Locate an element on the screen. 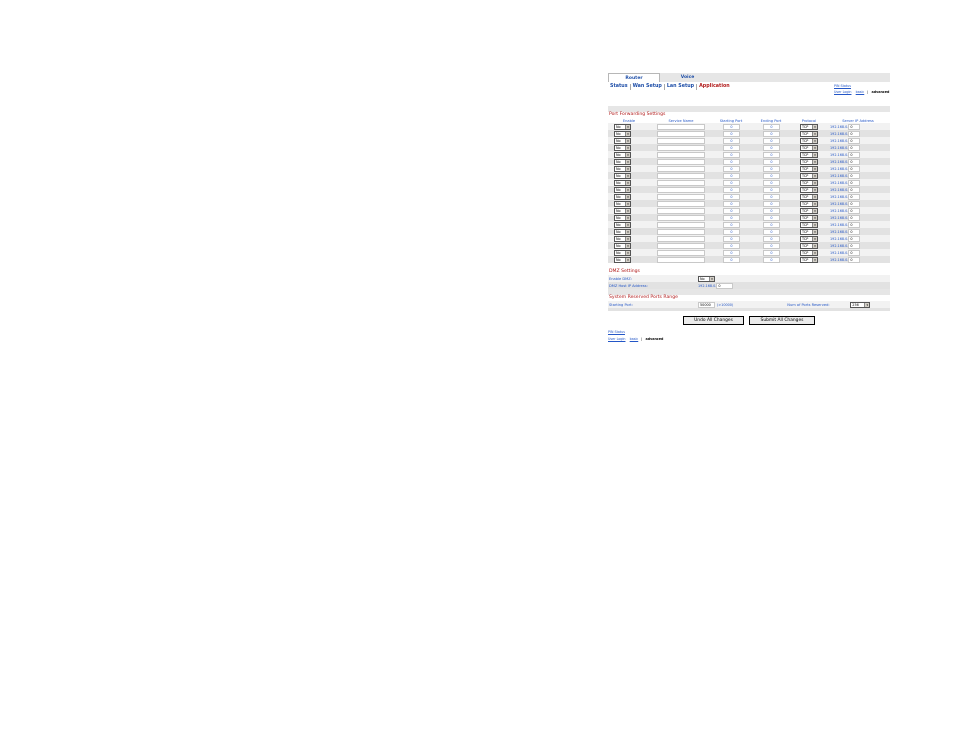 The width and height of the screenshot is (954, 737). subtab-application: Application is located at coordinates (714, 87).